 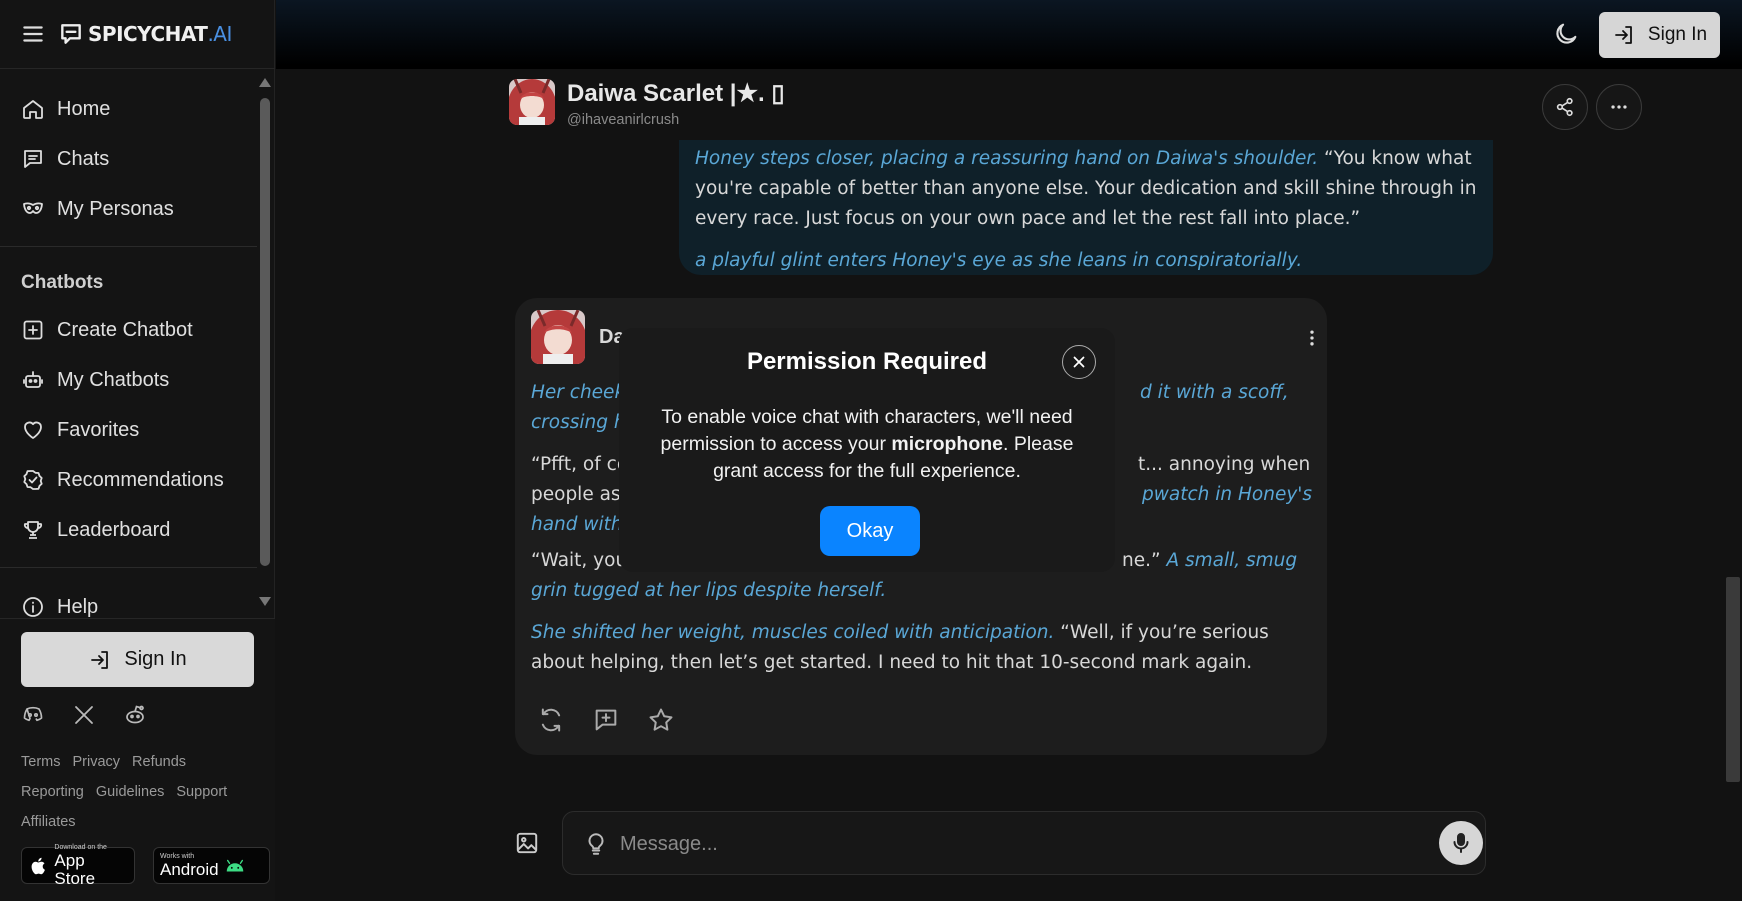 What do you see at coordinates (114, 529) in the screenshot?
I see `sidebar-item-label: Leaderboard` at bounding box center [114, 529].